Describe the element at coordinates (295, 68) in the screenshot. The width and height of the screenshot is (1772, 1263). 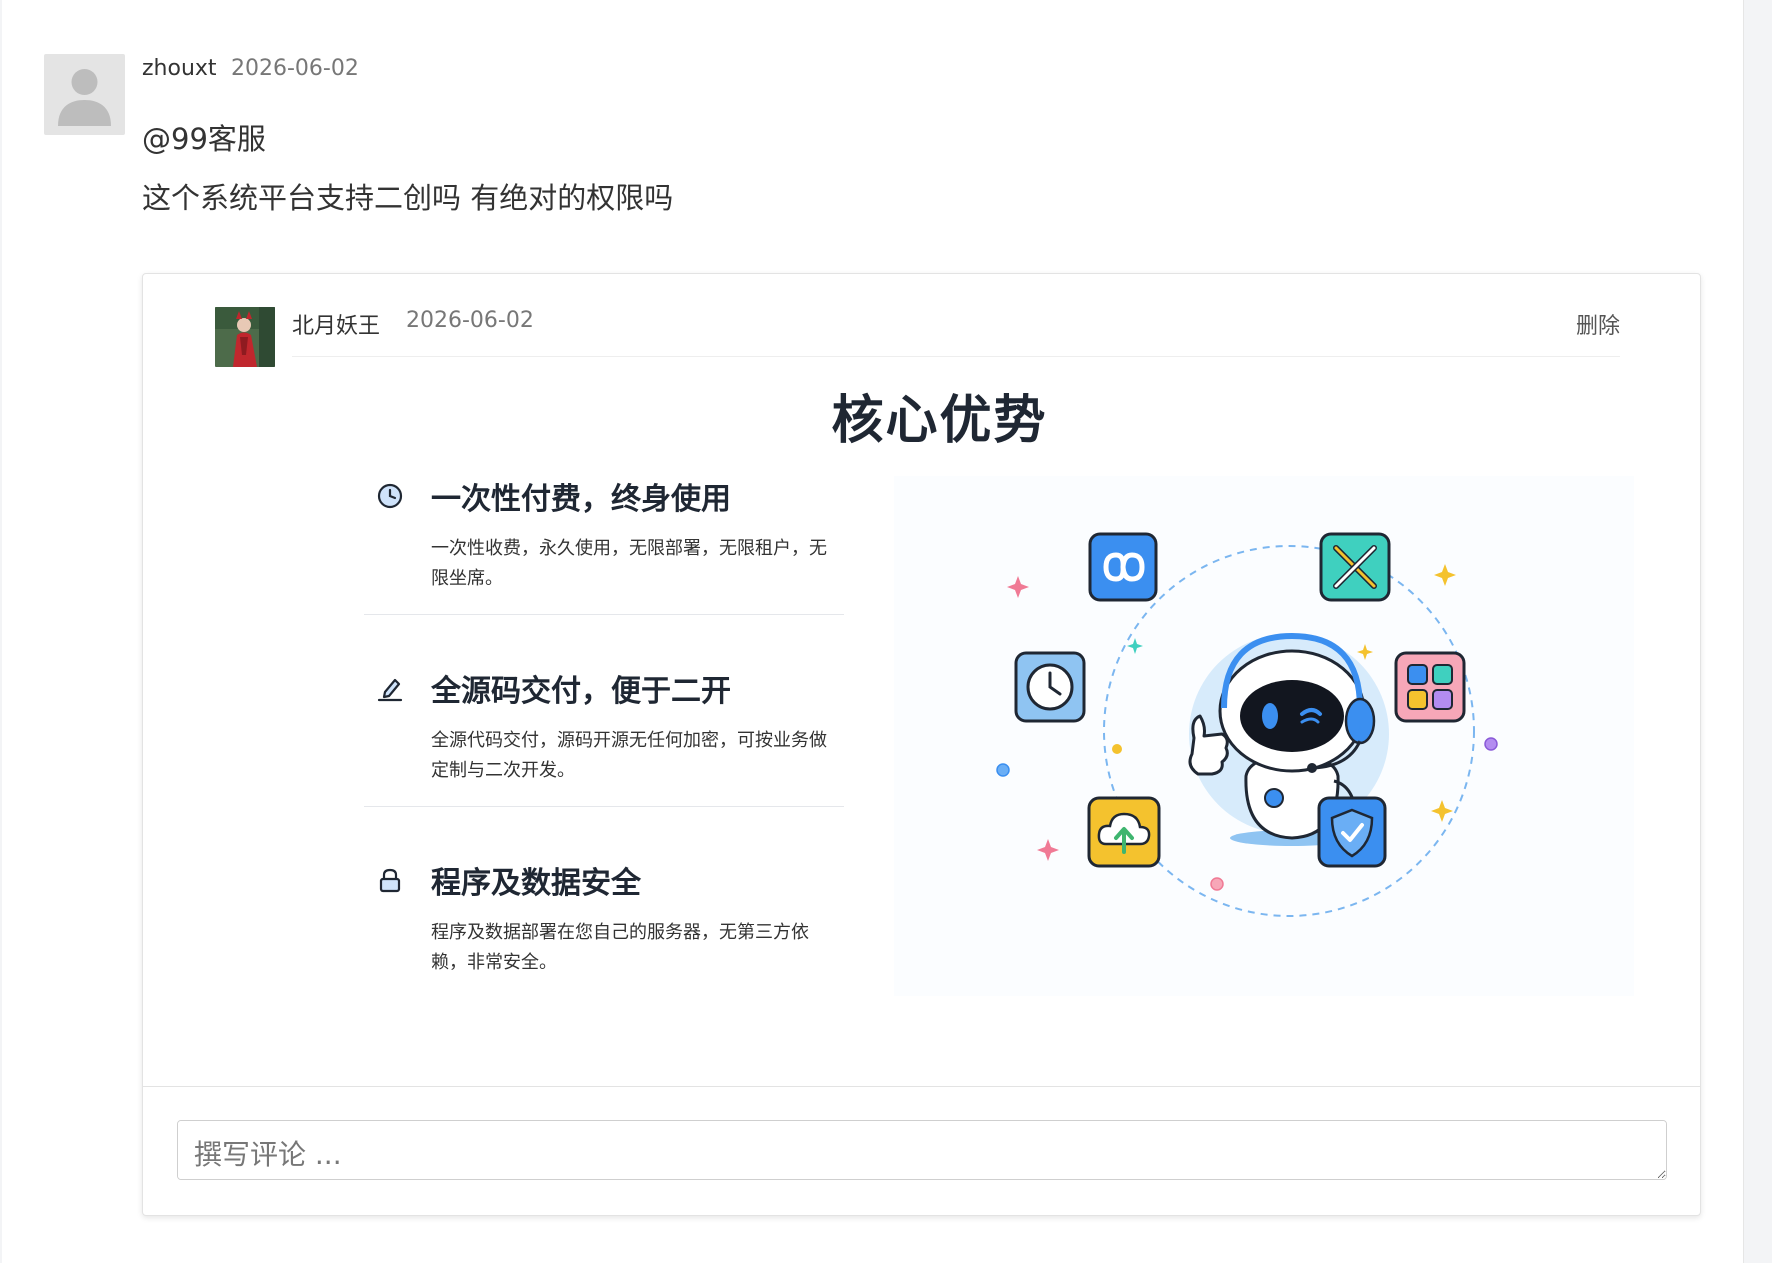
I see `topic-date: 2026-06-02` at that location.